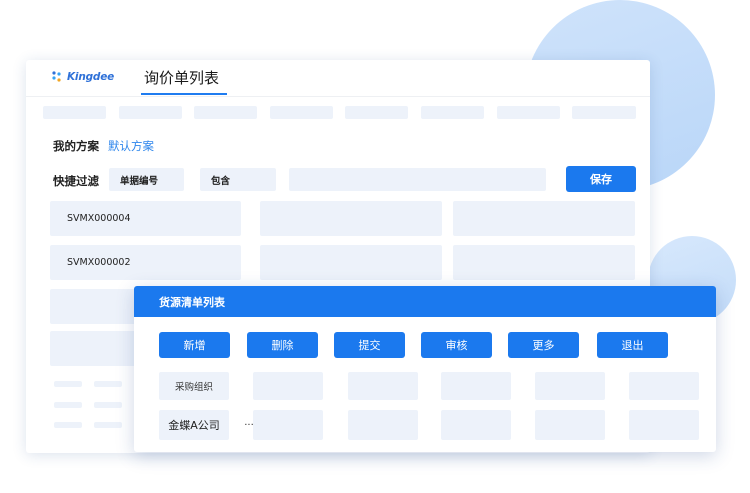  Describe the element at coordinates (76, 181) in the screenshot. I see `quick-filter-label: 快捷过滤` at that location.